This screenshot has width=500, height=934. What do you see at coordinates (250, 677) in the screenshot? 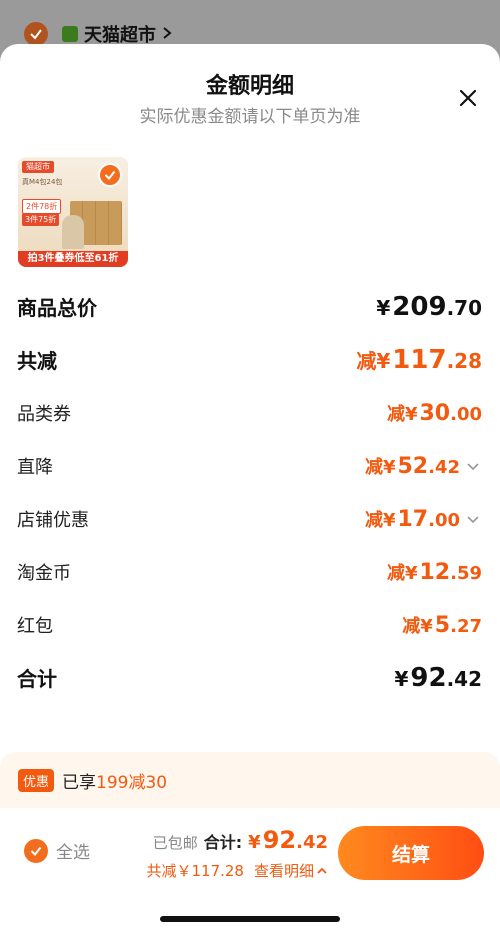
I see `price-row: 合计 ¥92.42` at bounding box center [250, 677].